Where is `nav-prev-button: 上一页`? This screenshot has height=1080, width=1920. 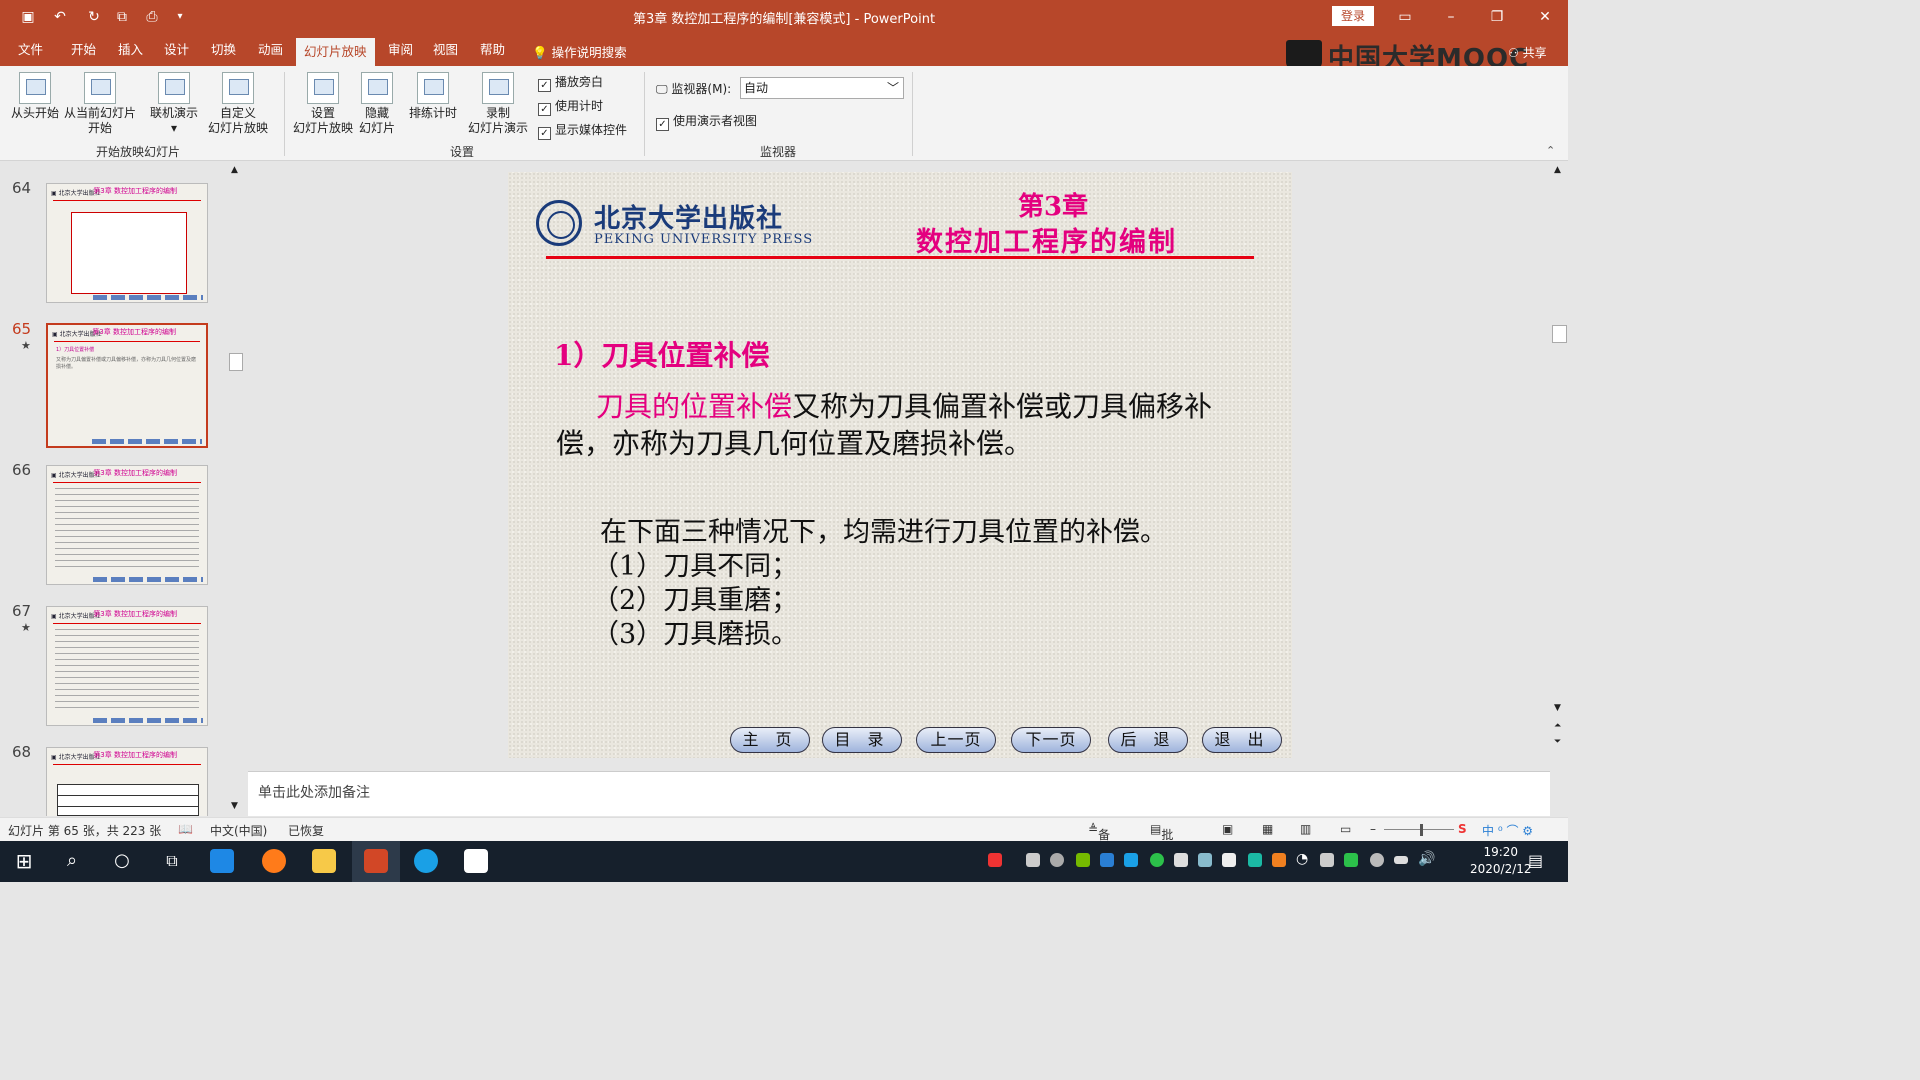 nav-prev-button: 上一页 is located at coordinates (956, 740).